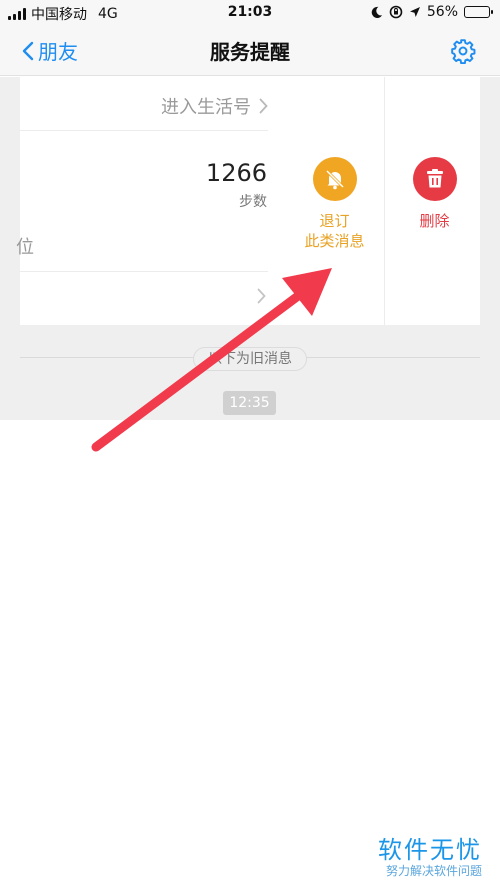 This screenshot has width=500, height=889. What do you see at coordinates (434, 179) in the screenshot?
I see `trash-icon` at bounding box center [434, 179].